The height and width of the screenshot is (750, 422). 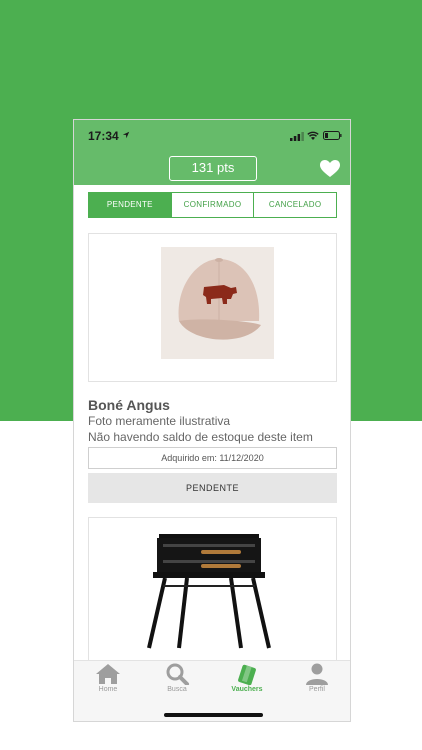 I want to click on tabbar-label-vauchers: Vauchers, so click(x=247, y=689).